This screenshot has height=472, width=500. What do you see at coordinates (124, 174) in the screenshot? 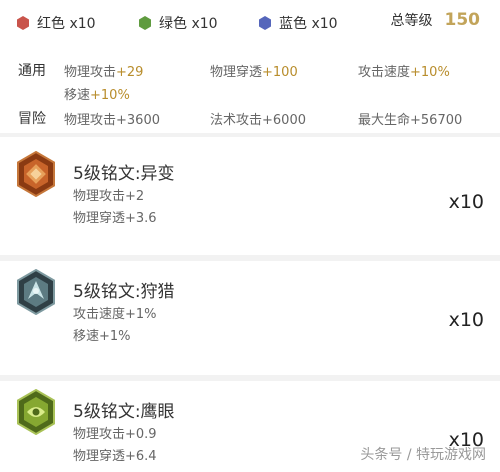
I see `rune-title: 5级铭文:异变` at bounding box center [124, 174].